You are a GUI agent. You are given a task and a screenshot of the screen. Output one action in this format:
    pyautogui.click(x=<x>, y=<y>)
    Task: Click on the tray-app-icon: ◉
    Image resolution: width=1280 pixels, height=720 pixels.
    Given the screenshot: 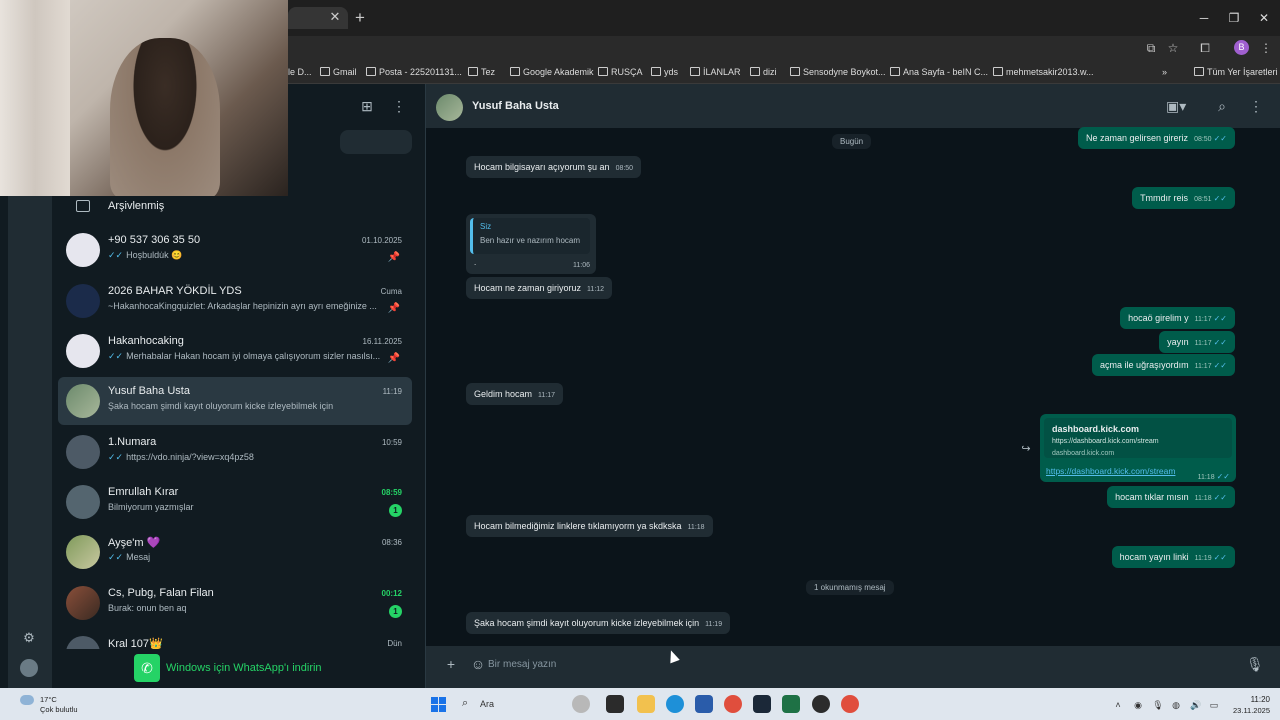 What is the action you would take?
    pyautogui.click(x=1138, y=705)
    